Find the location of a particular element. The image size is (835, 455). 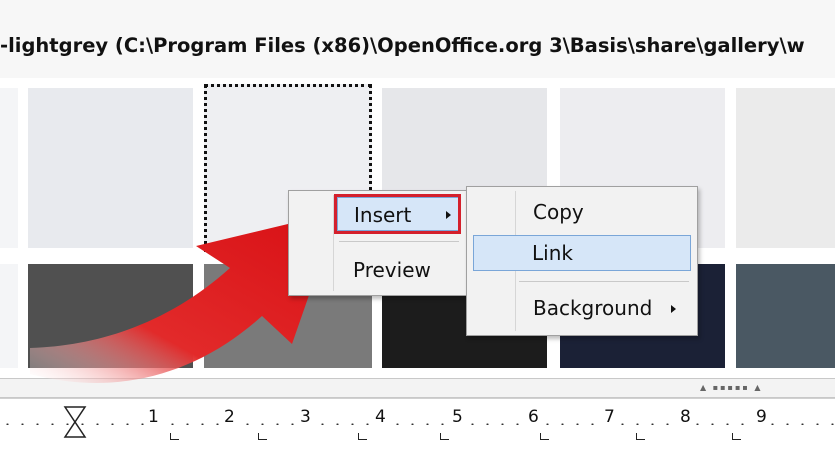

hourglass-indent-icon is located at coordinates (75, 422).